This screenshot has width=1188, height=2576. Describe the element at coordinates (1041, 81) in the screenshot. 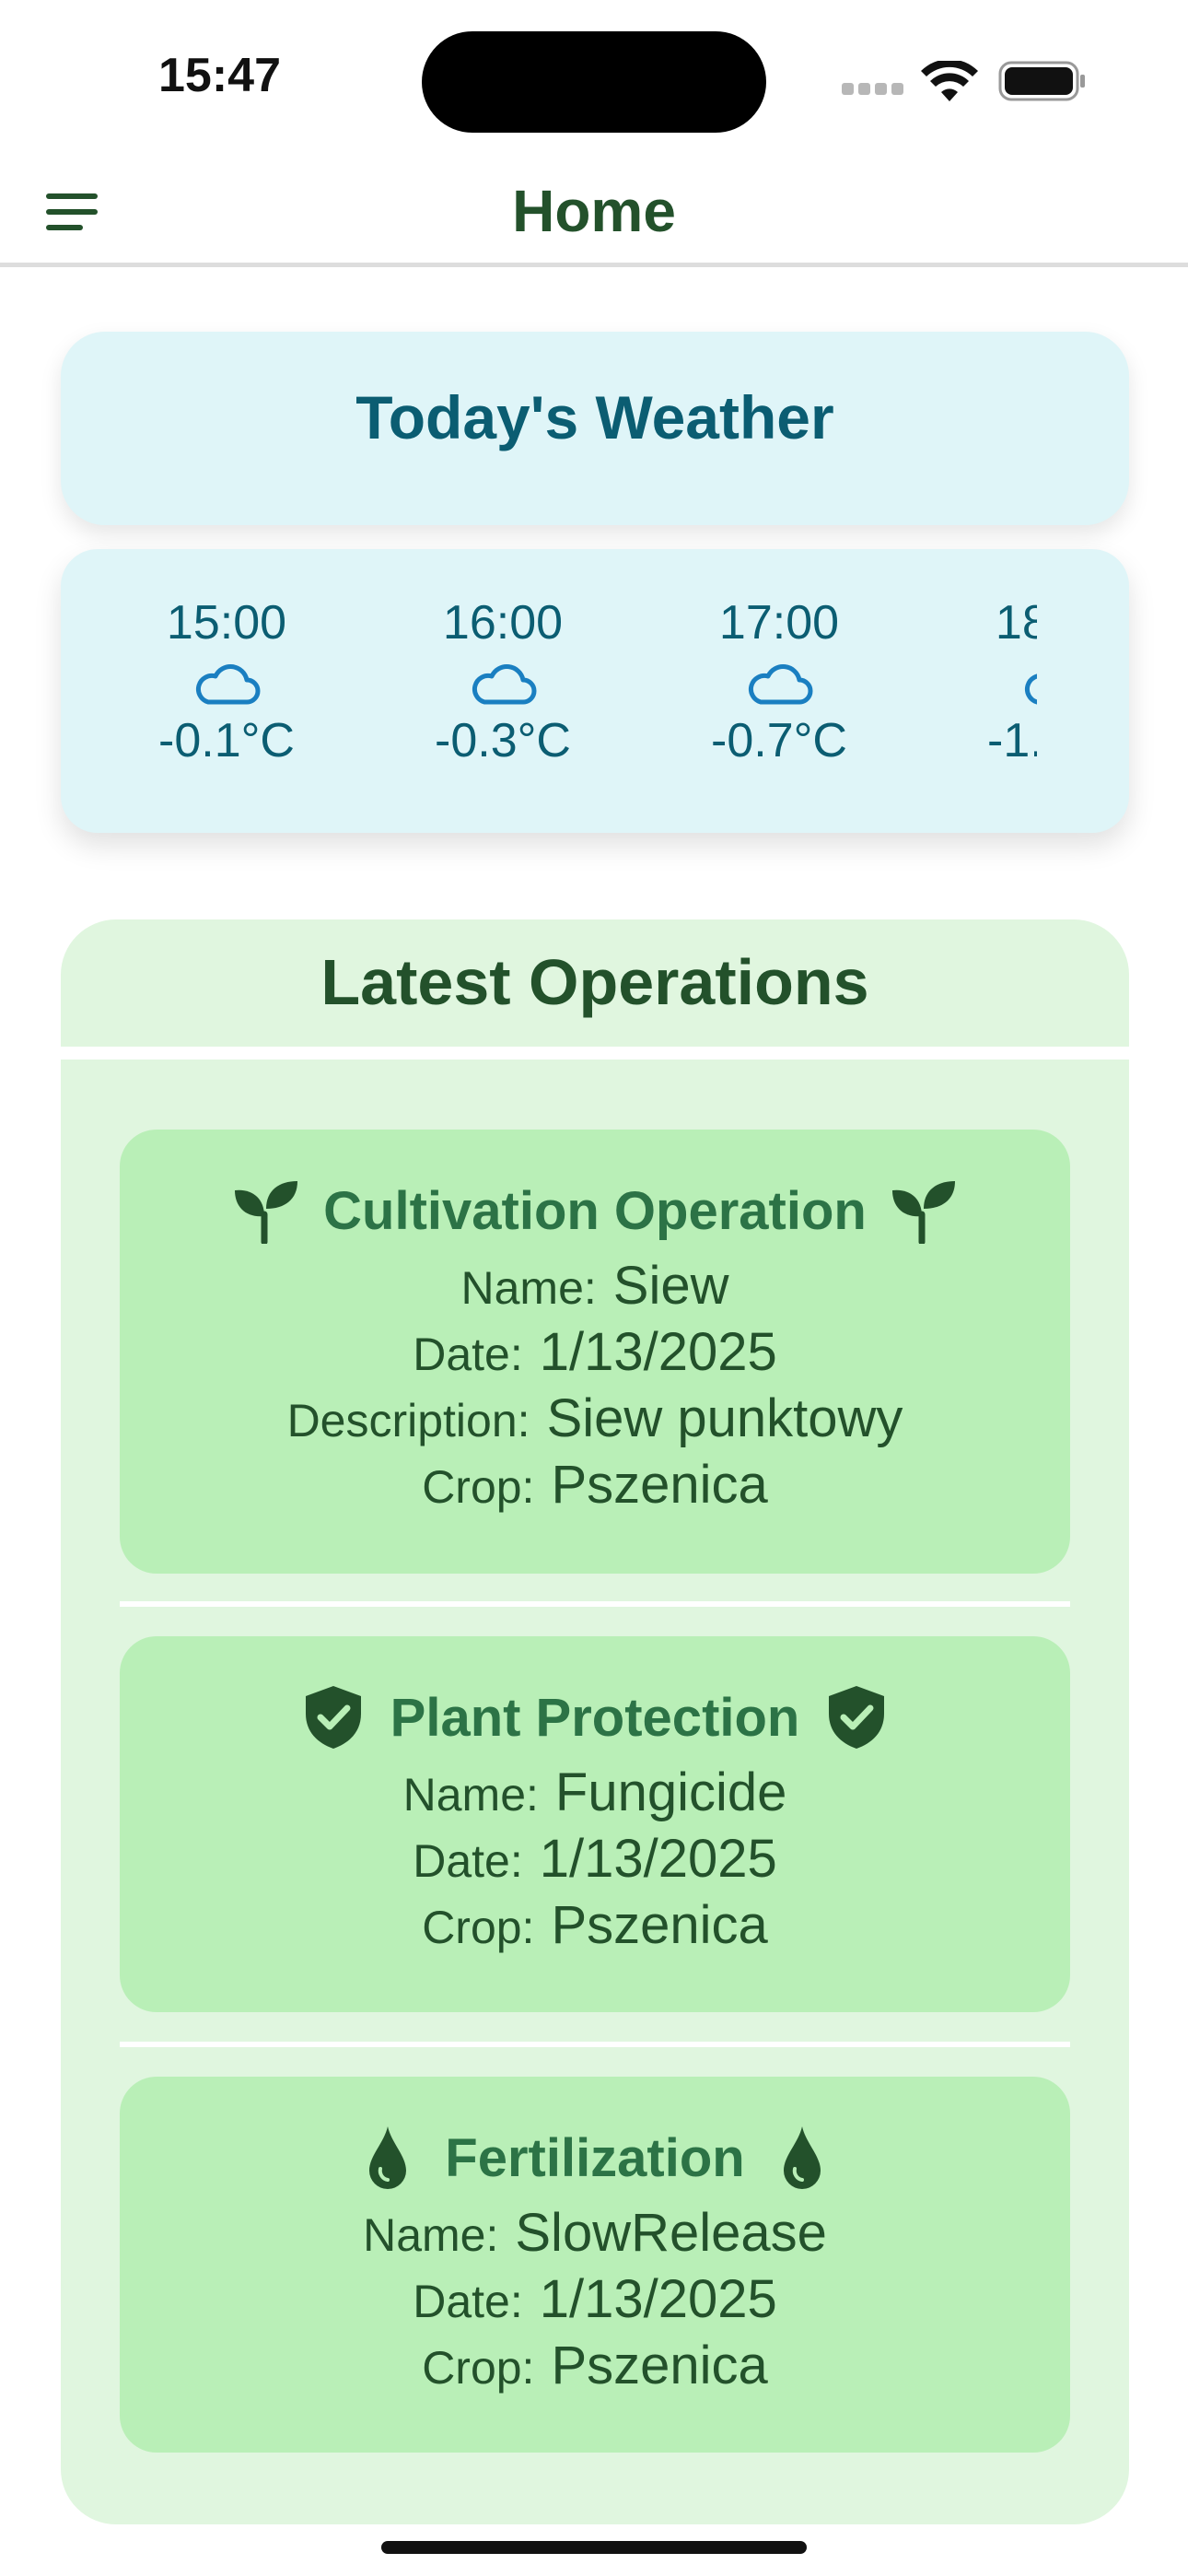

I see `battery-icon` at that location.